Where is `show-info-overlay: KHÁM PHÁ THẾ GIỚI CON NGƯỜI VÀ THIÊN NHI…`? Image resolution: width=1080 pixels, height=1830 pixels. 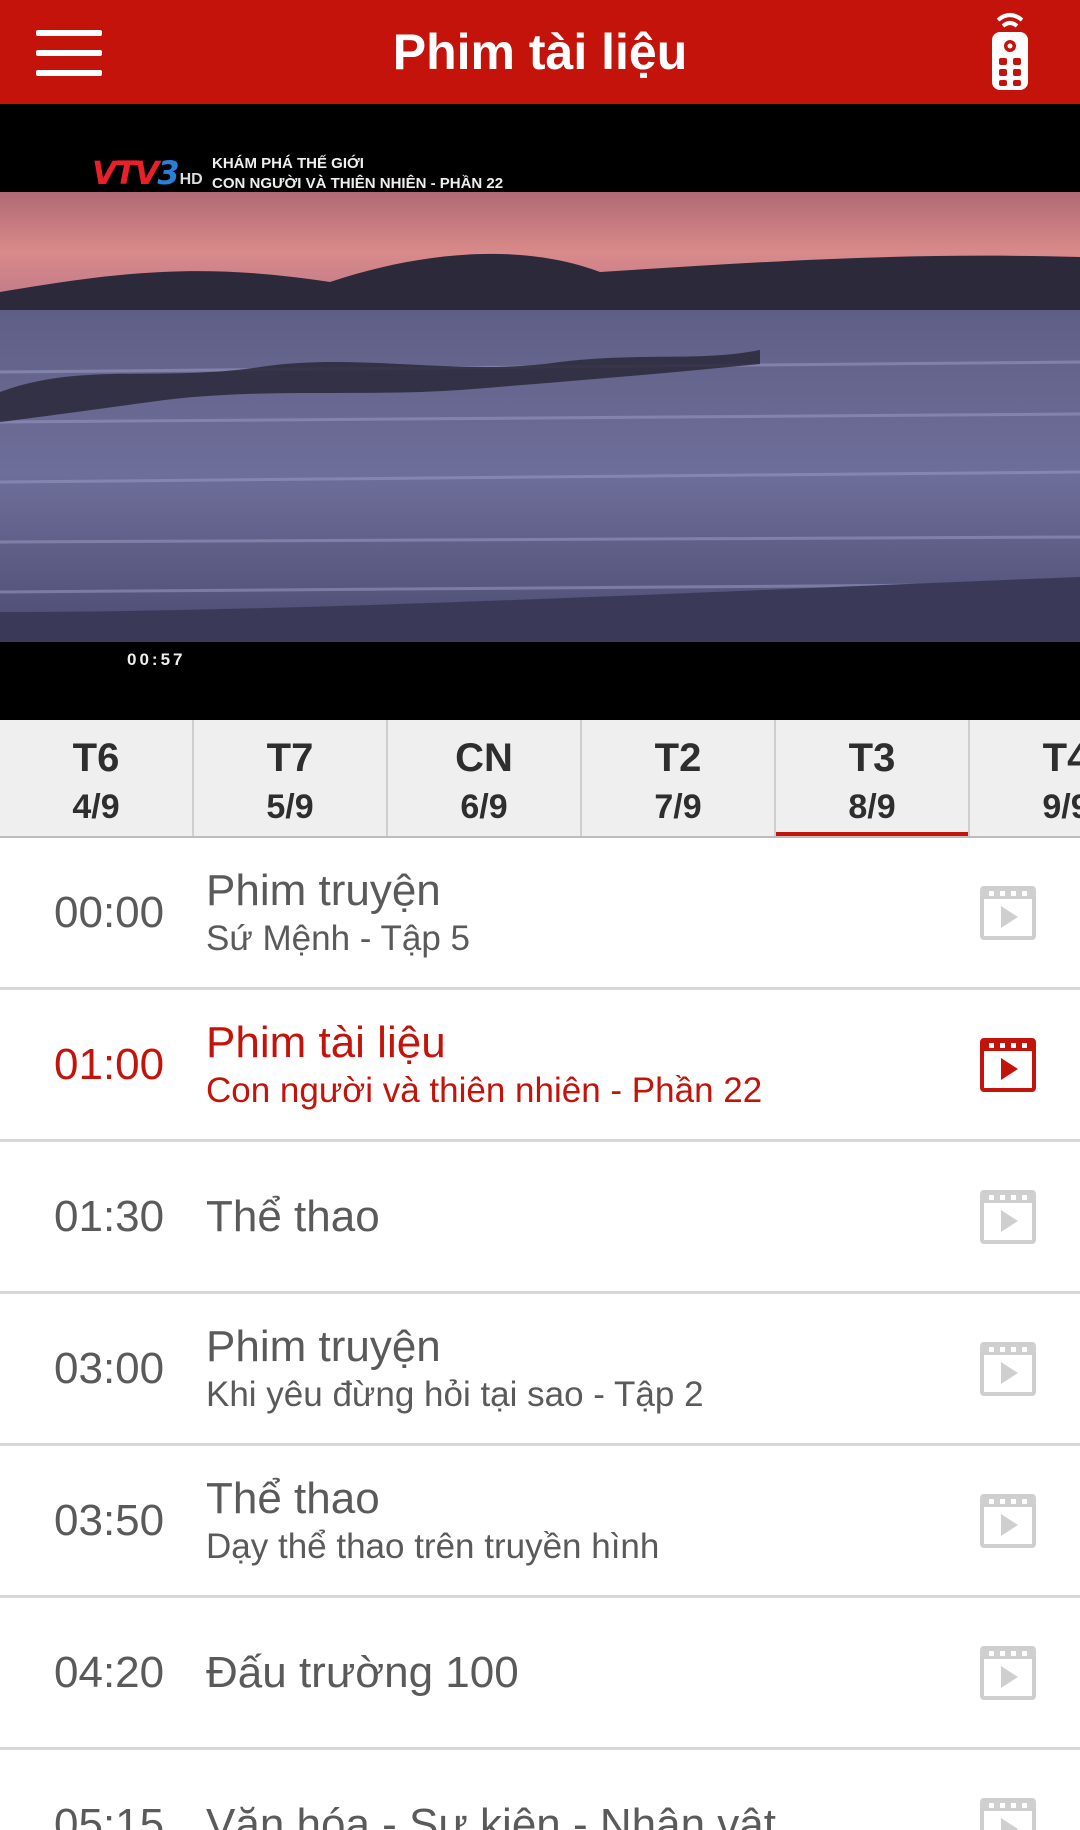
show-info-overlay: KHÁM PHÁ THẾ GIỚI CON NGƯỜI VÀ THIÊN NHI… is located at coordinates (357, 174).